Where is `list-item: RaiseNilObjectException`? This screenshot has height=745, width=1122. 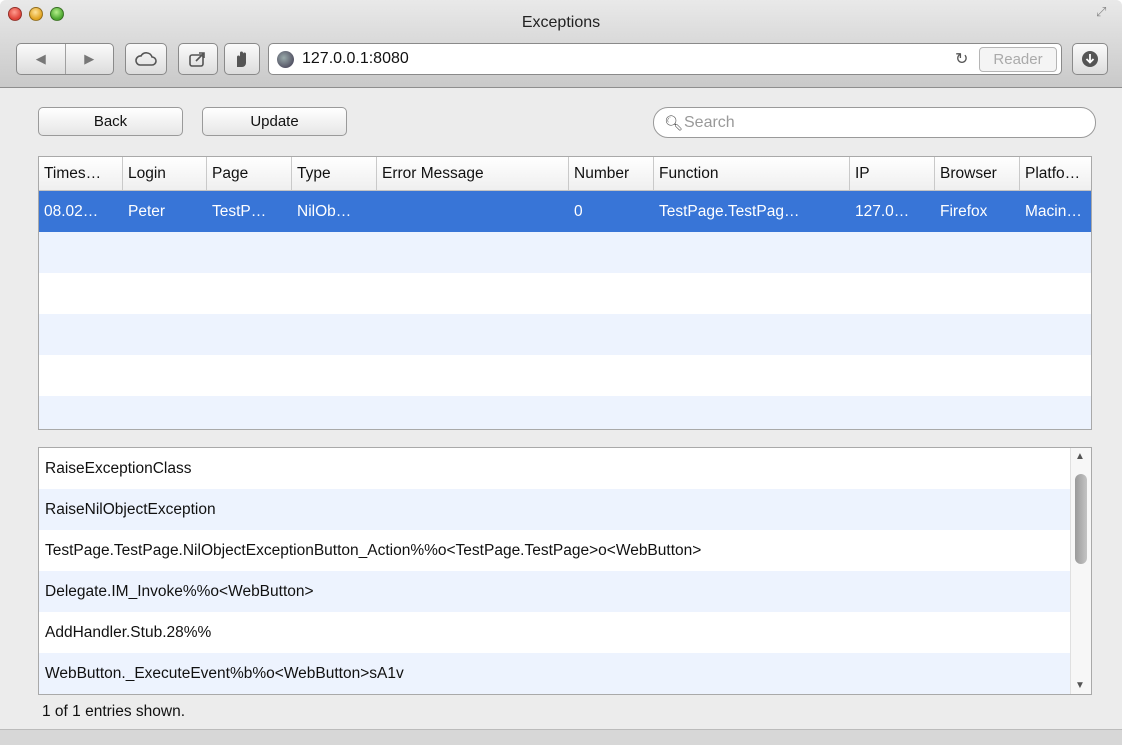
list-item: RaiseNilObjectException is located at coordinates (565, 509).